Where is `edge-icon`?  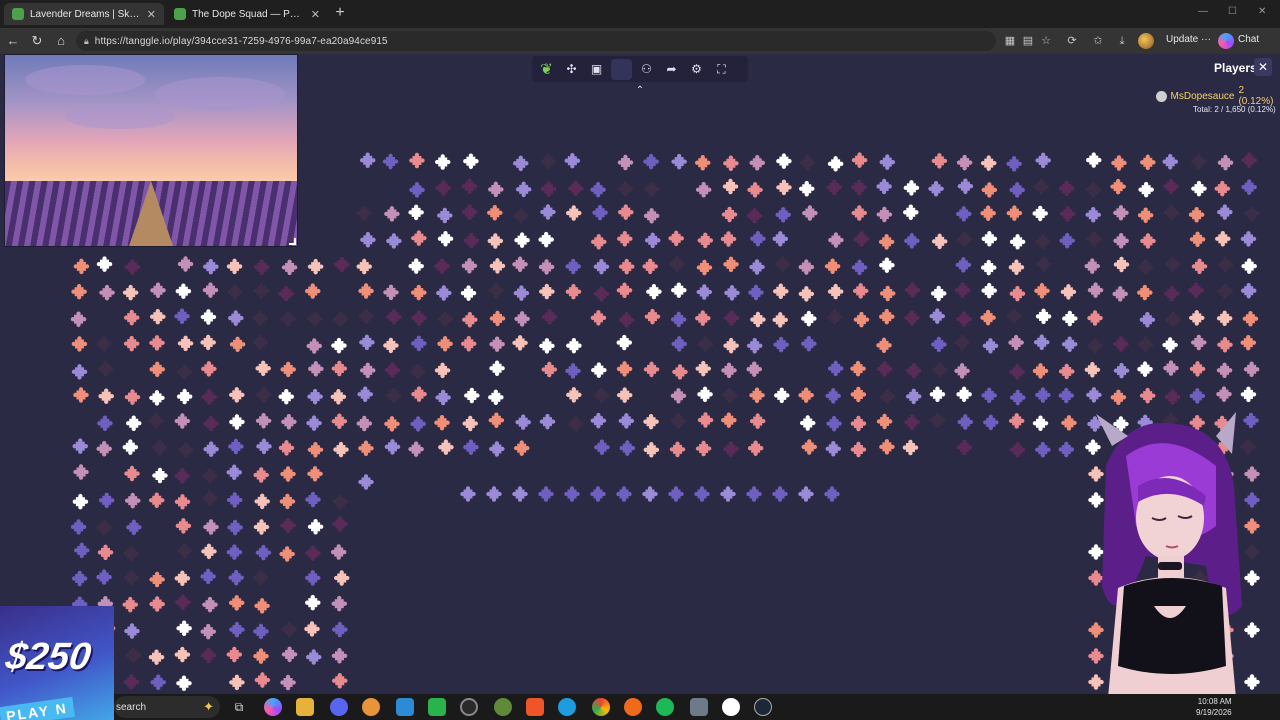 edge-icon is located at coordinates (567, 707).